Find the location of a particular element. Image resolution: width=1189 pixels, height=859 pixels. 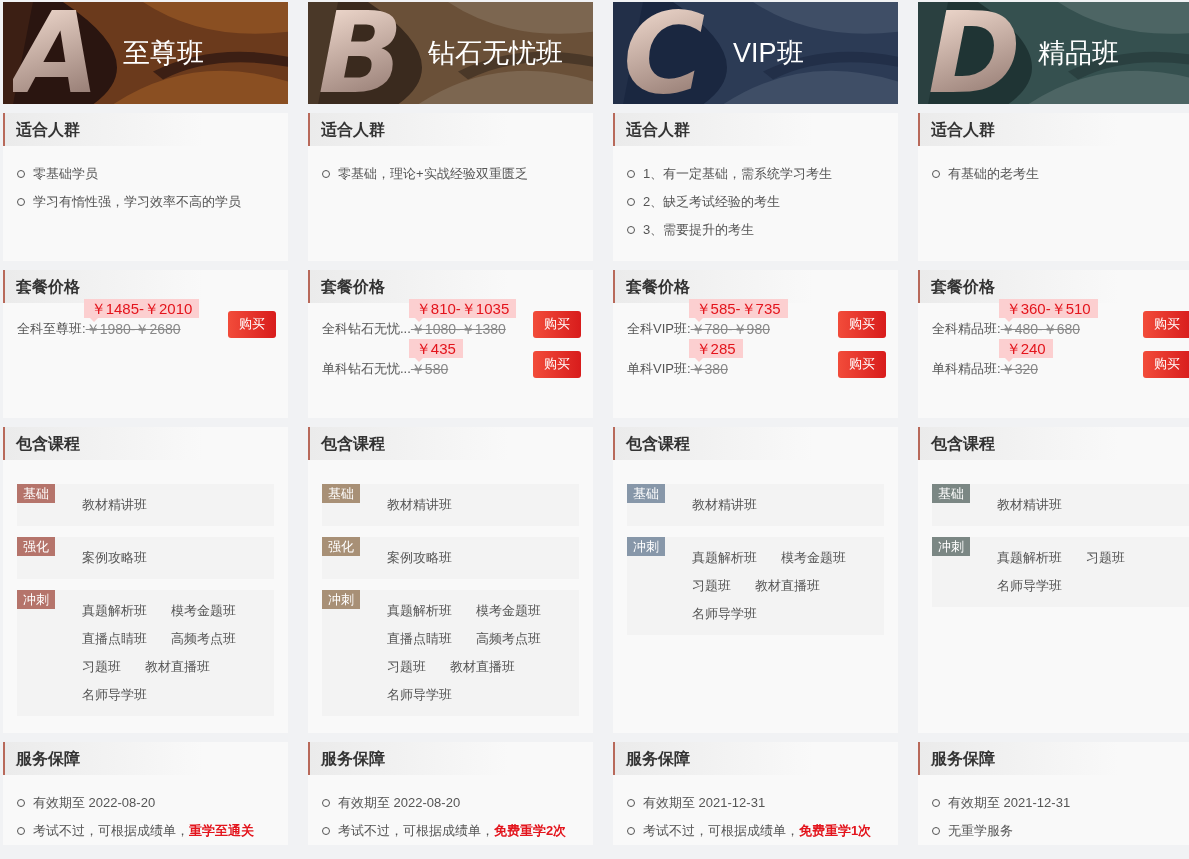

service-item: 考试不过，可根据成绩单，重学至通关 is located at coordinates (143, 831).